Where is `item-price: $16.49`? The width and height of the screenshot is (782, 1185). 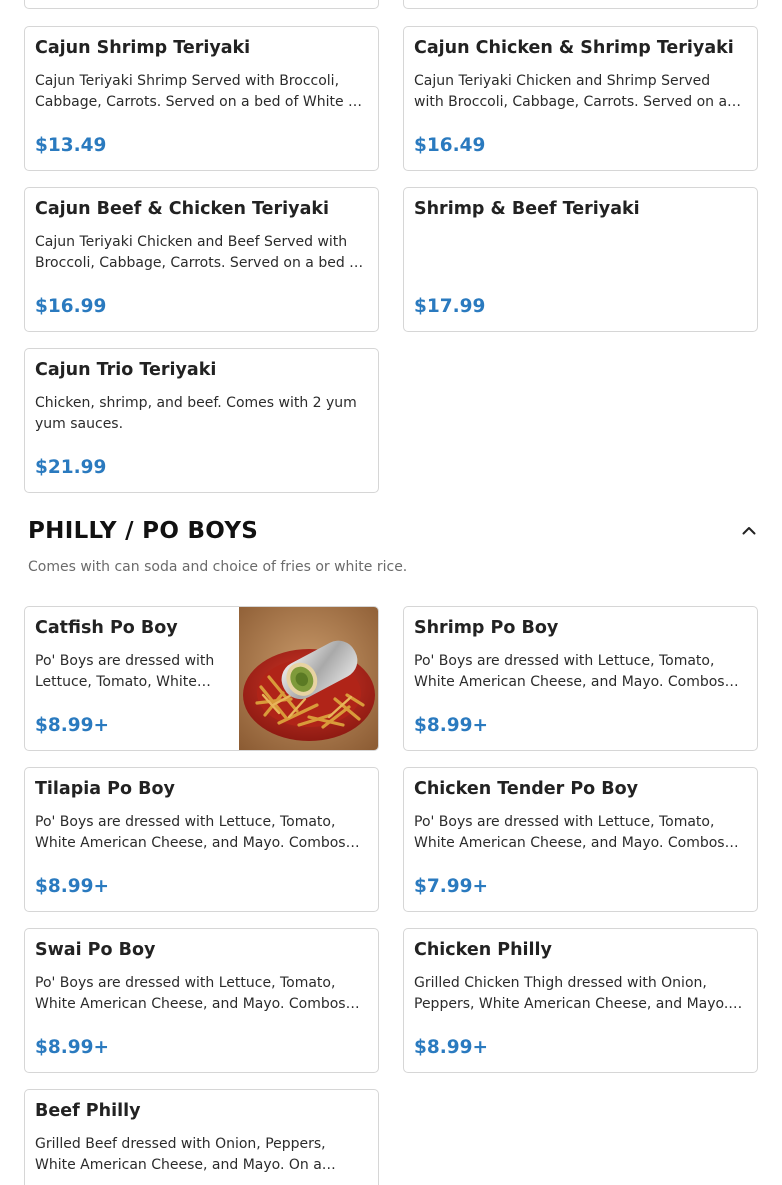
item-price: $16.49 is located at coordinates (450, 145).